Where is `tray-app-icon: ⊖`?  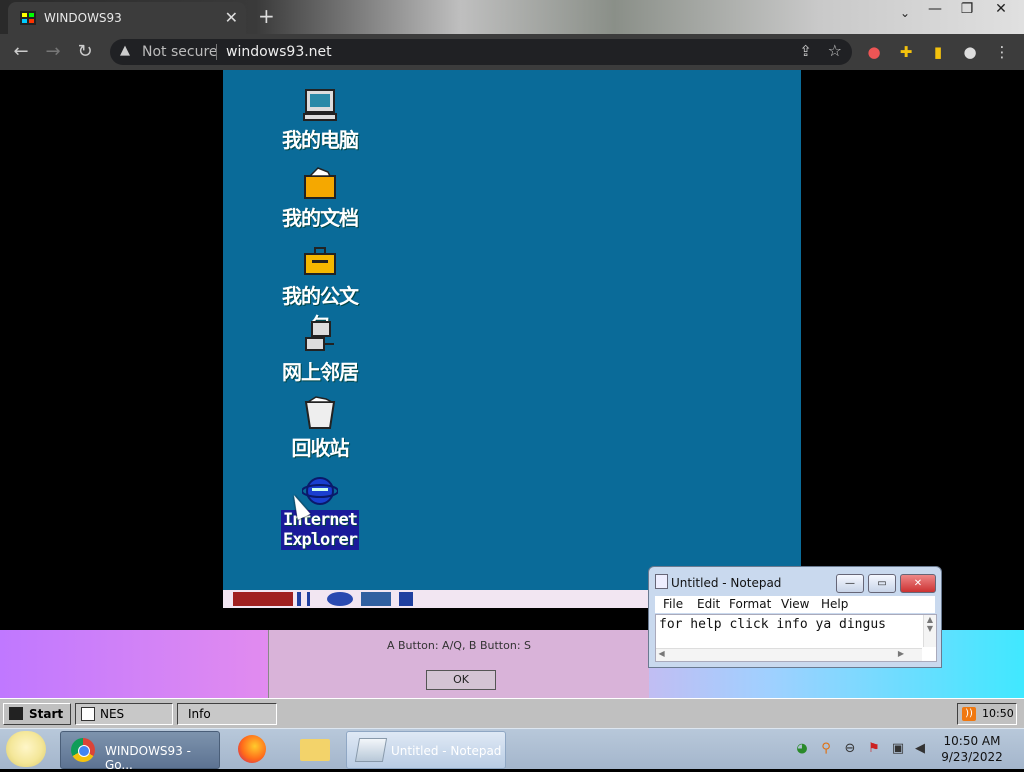 tray-app-icon: ⊖ is located at coordinates (850, 749).